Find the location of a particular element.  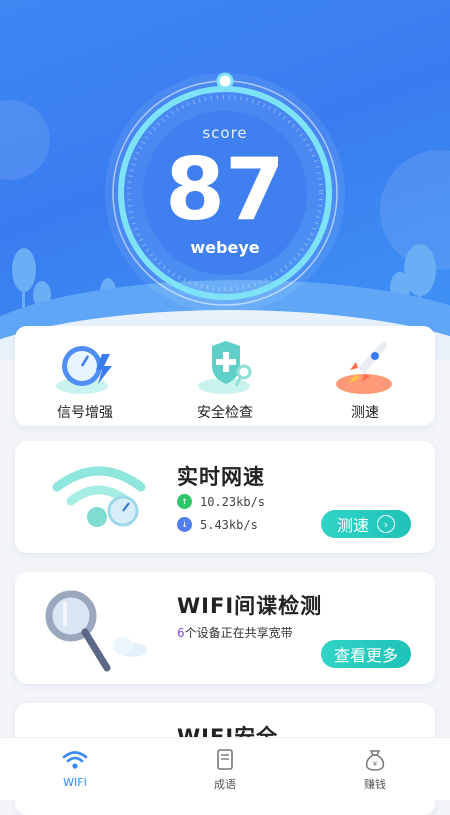

download-speed: ↓ 5.43kb/s is located at coordinates (217, 524).